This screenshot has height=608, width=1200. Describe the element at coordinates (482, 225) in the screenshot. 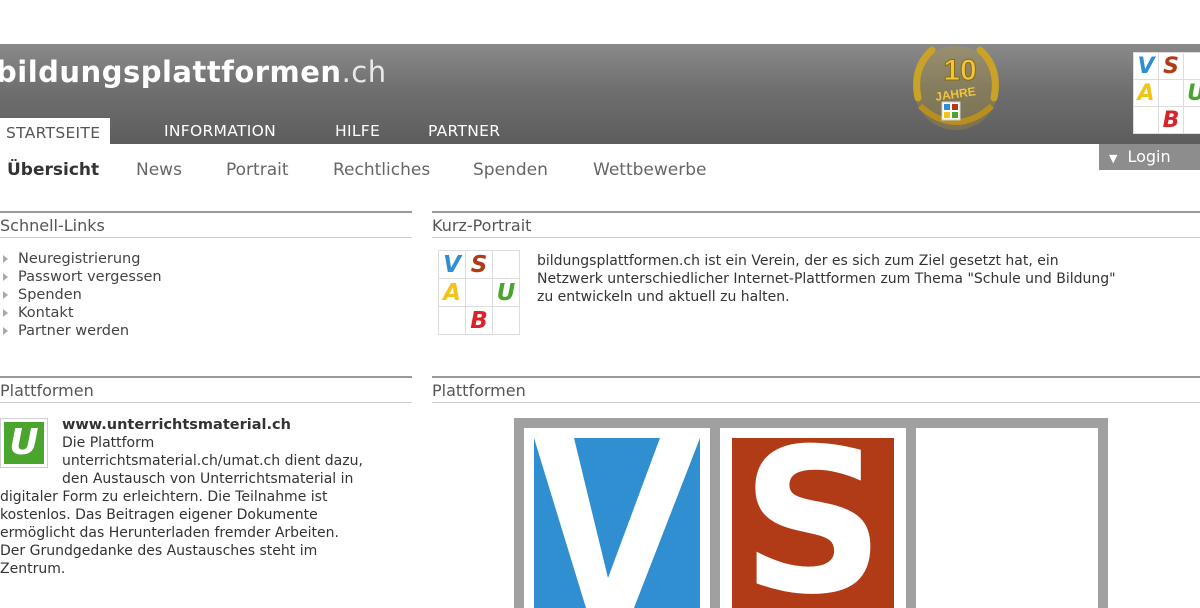

I see `kurz-portrait-heading: Kurz-Portrait` at that location.